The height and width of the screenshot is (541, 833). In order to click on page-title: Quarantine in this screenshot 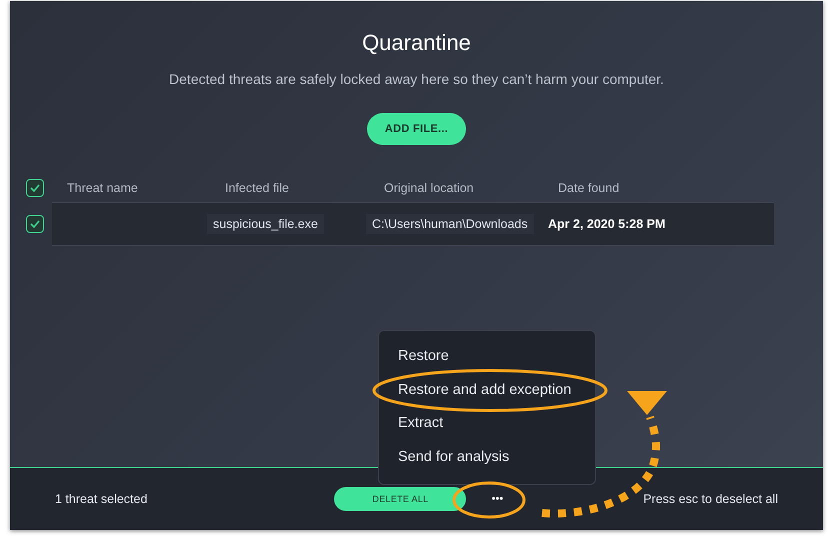, I will do `click(416, 43)`.